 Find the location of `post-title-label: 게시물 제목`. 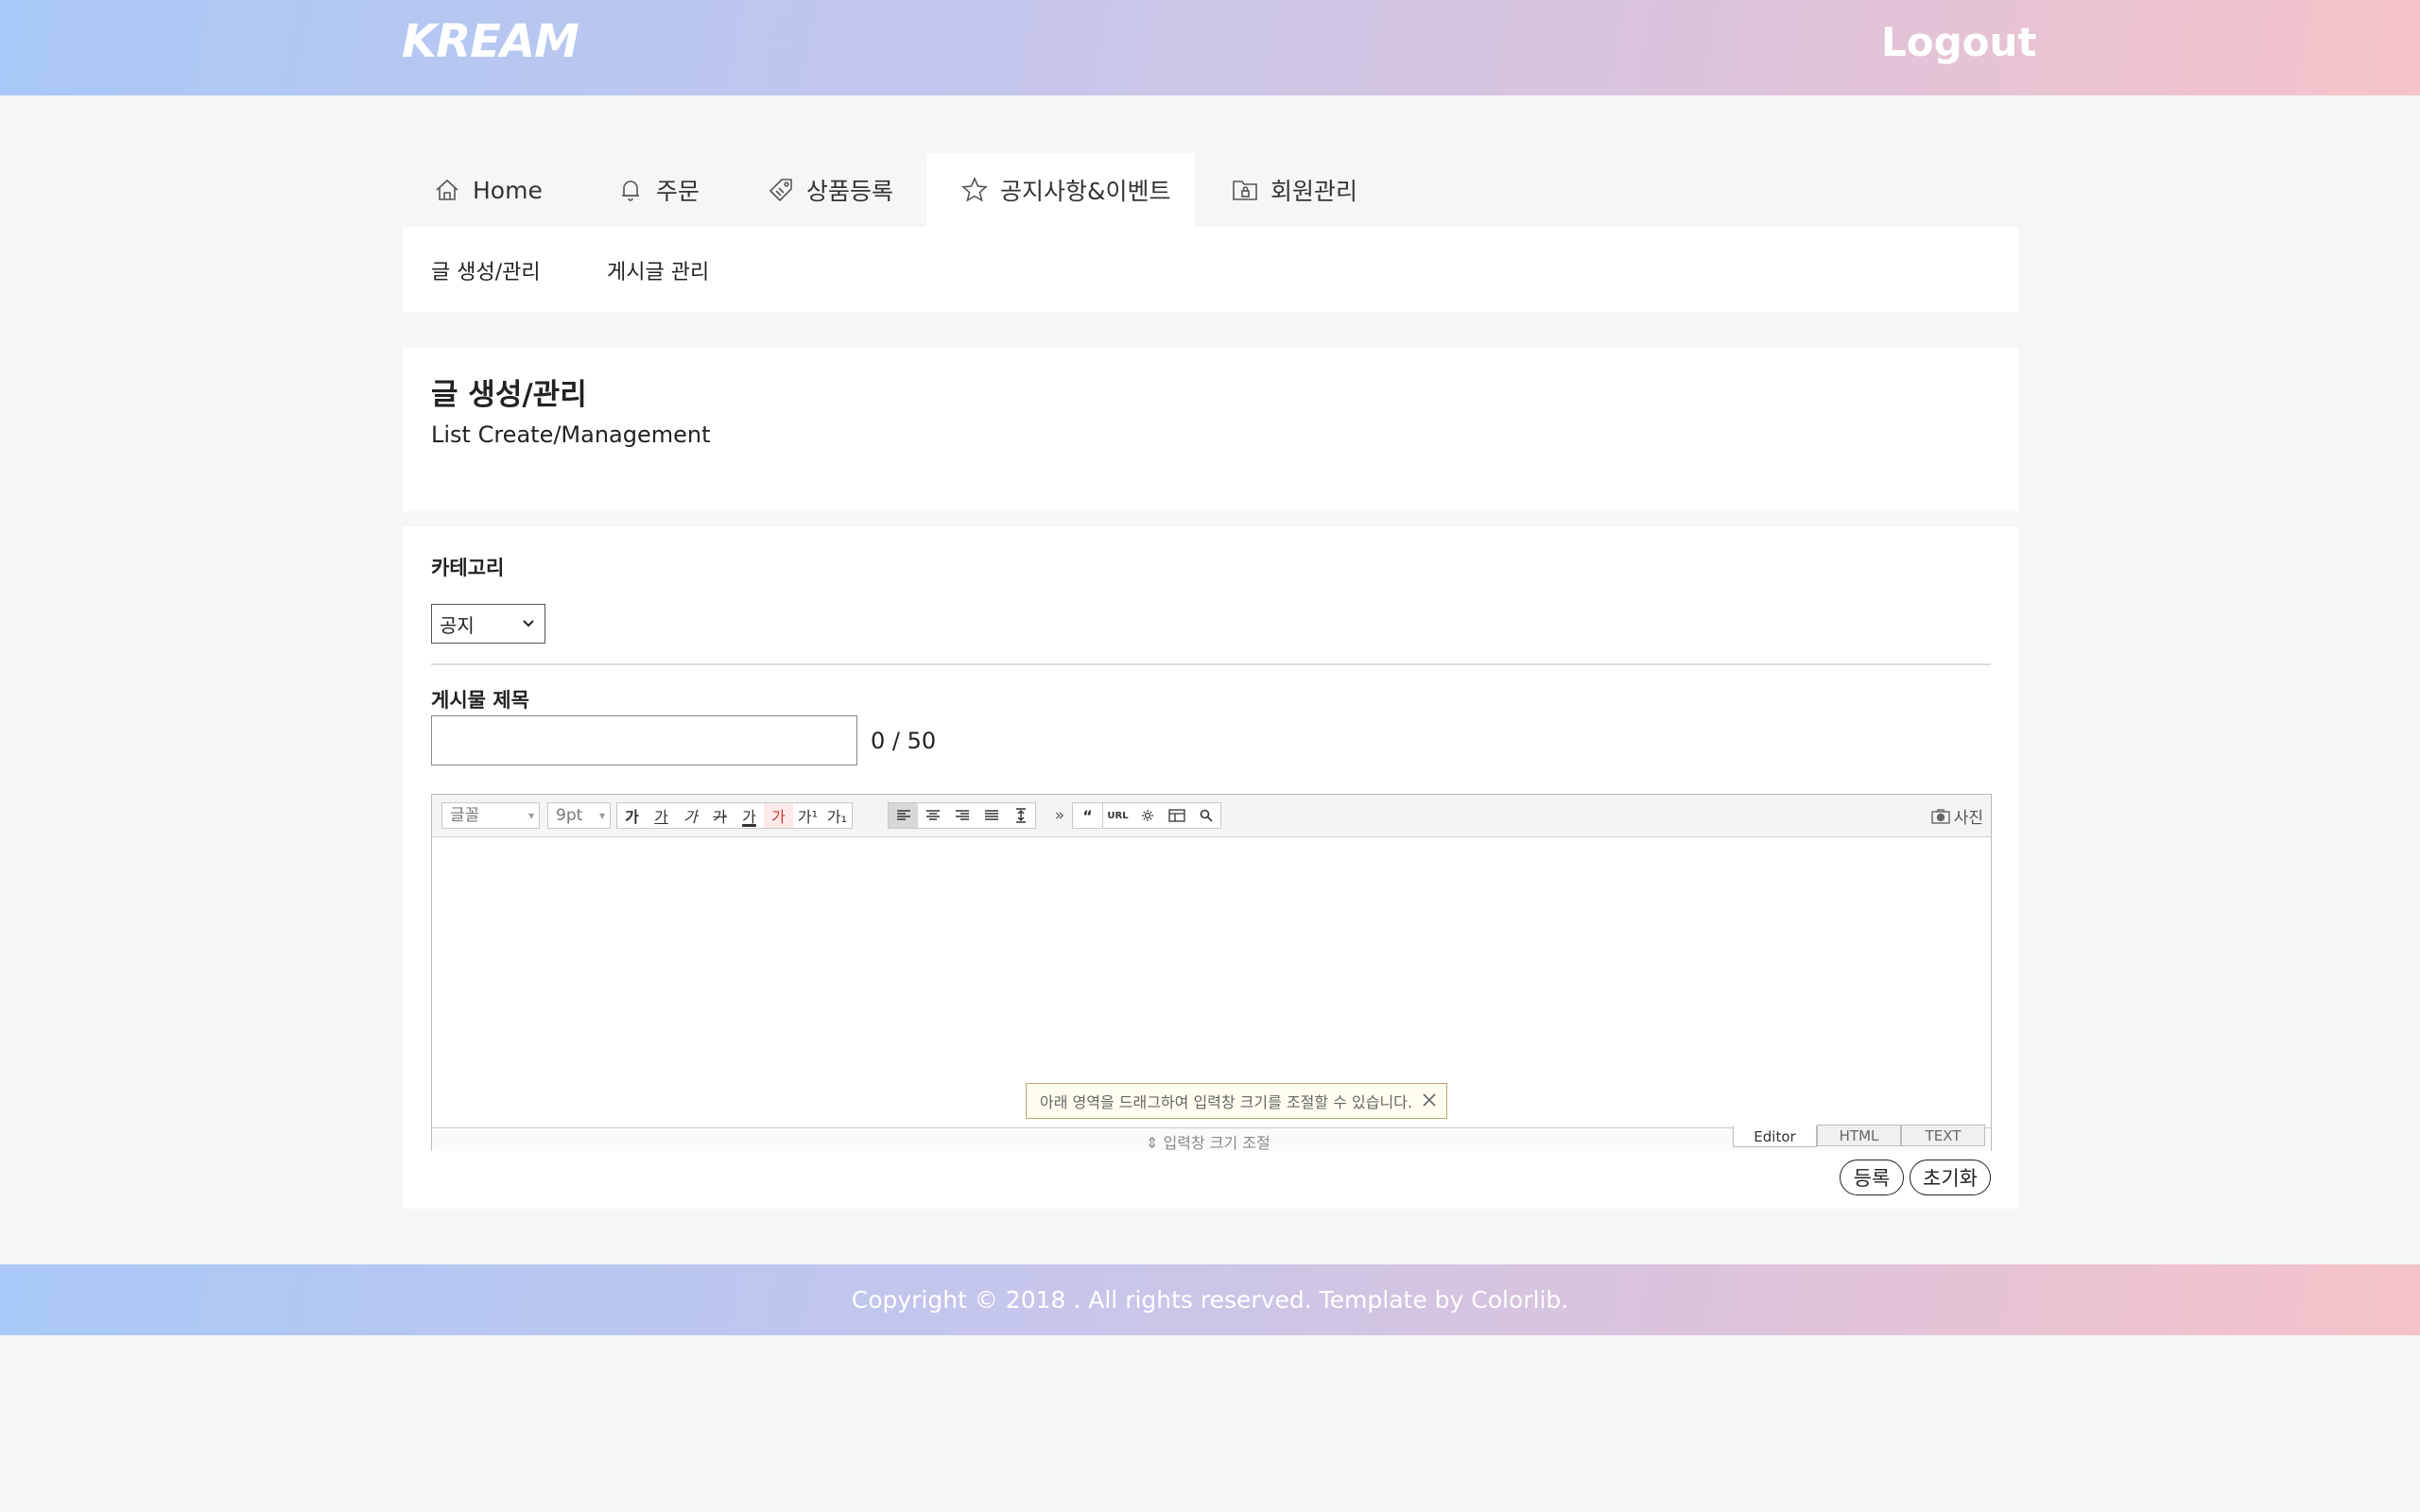

post-title-label: 게시물 제목 is located at coordinates (480, 700).